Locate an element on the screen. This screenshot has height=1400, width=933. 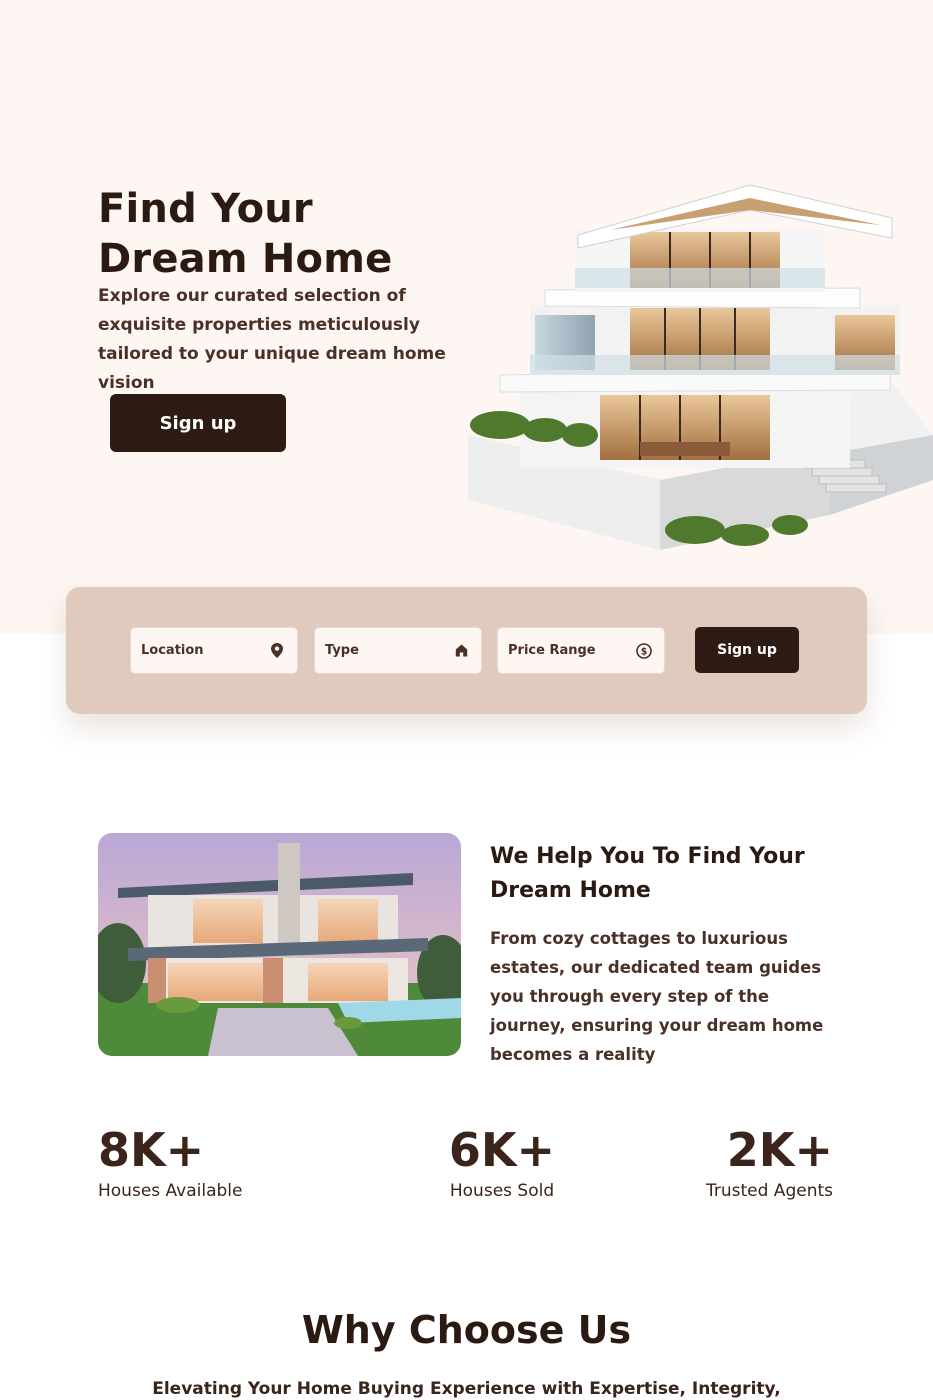
price-range-placeholder: Price Range is located at coordinates (552, 650).